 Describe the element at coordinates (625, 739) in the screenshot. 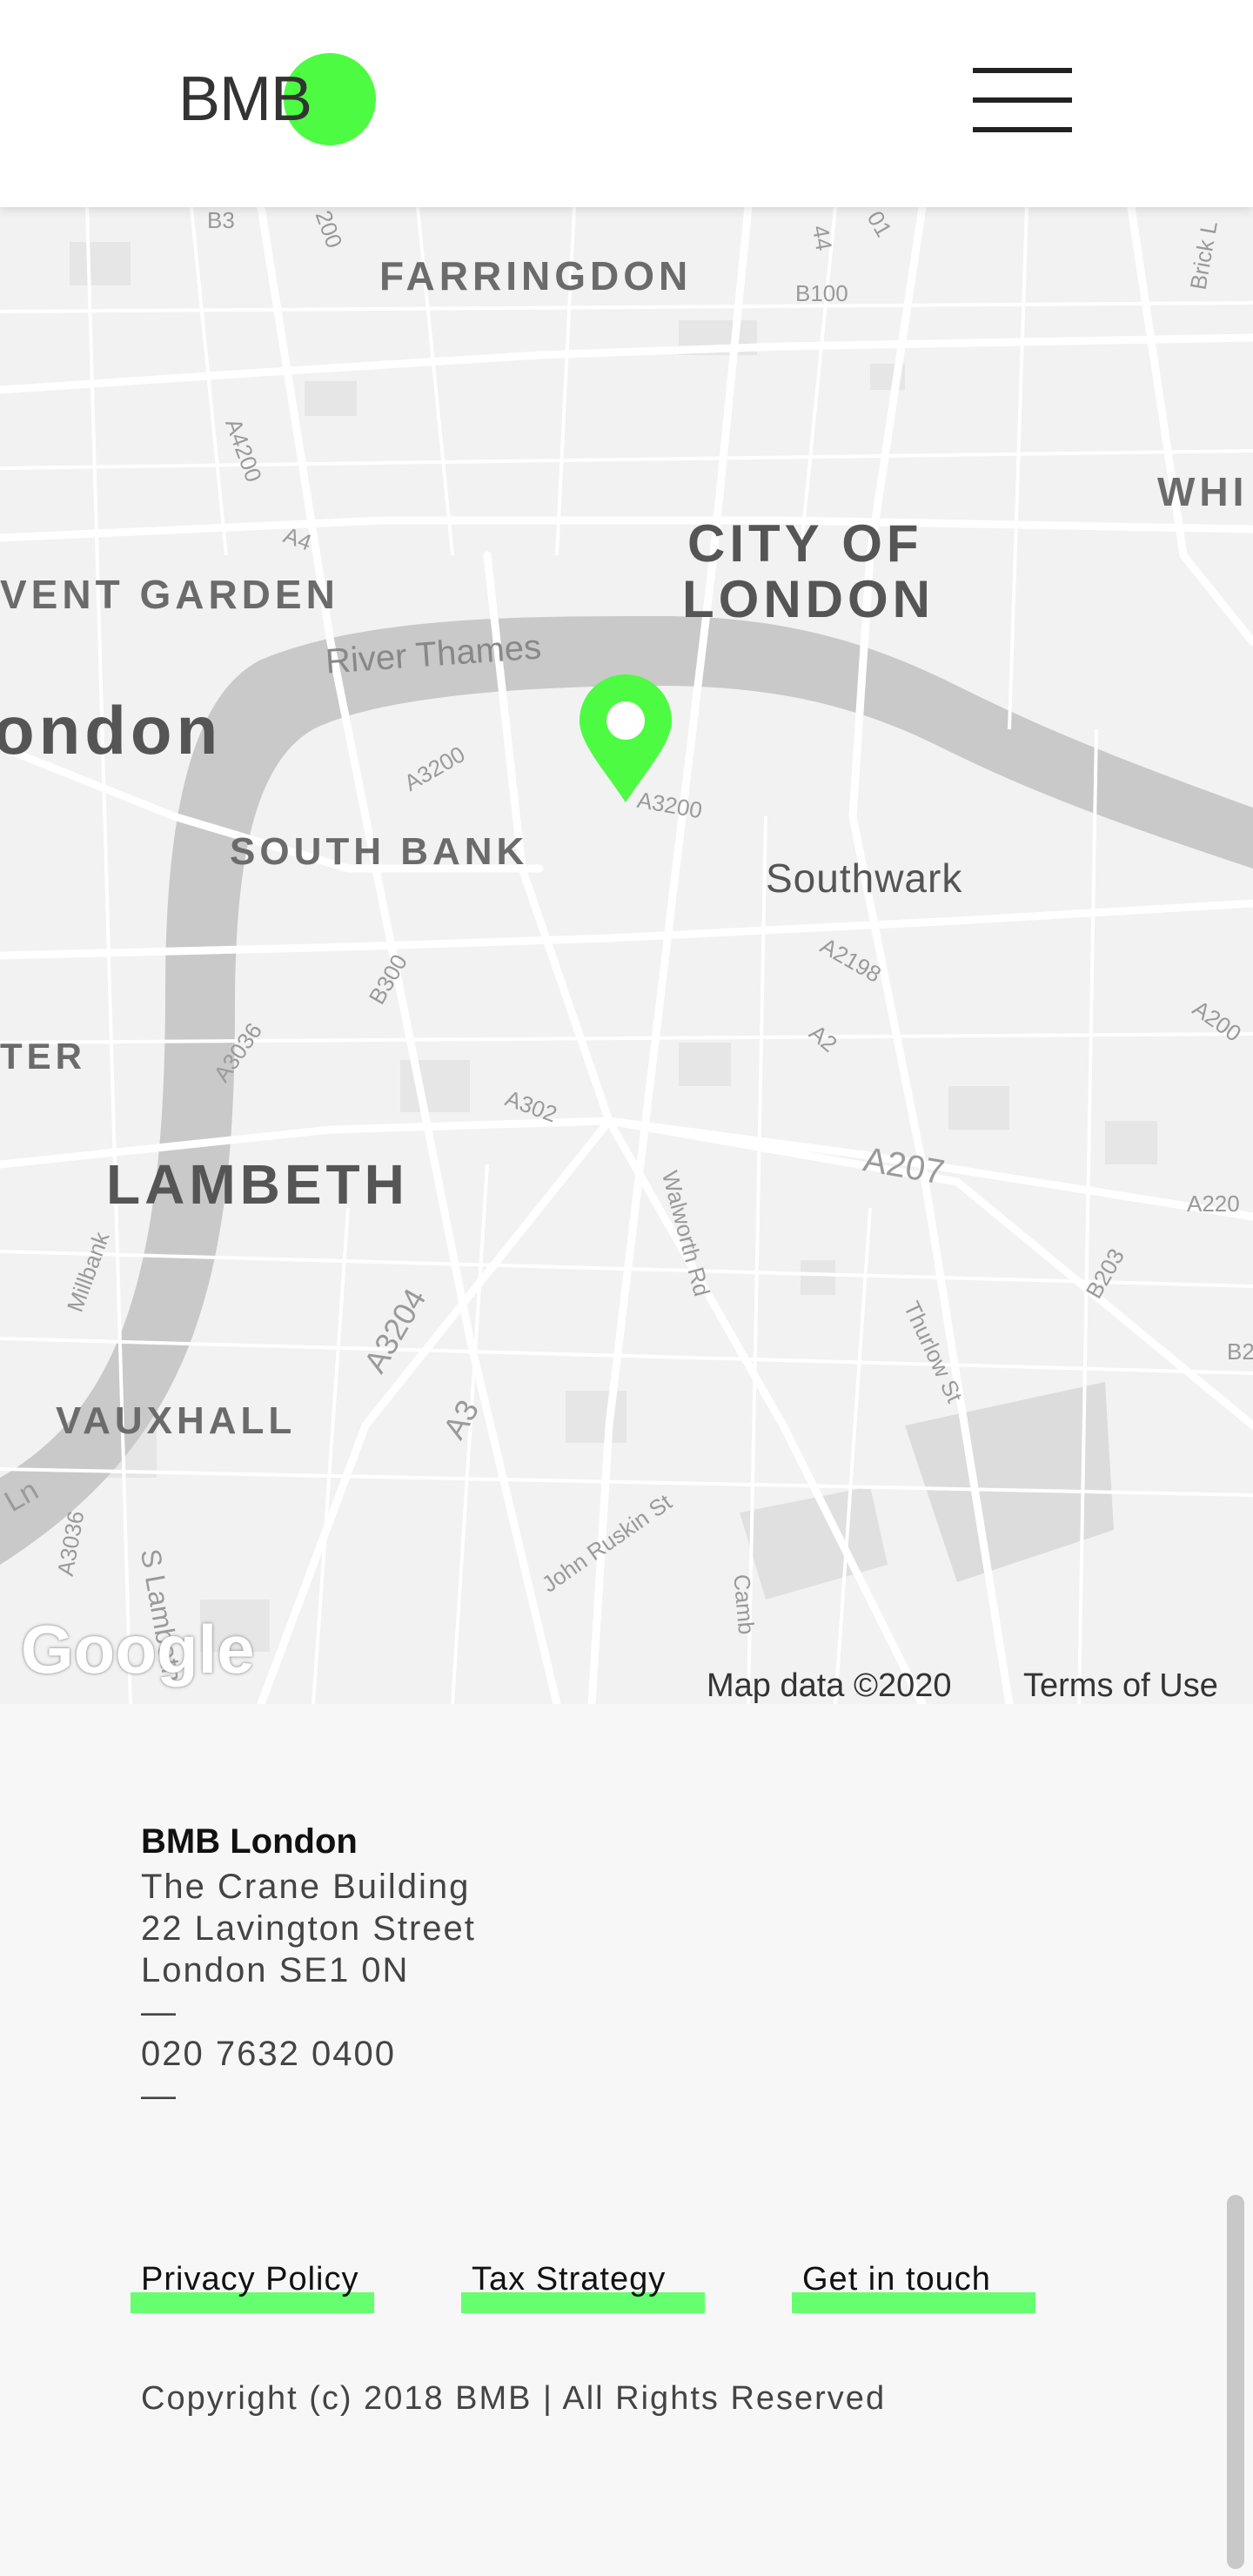

I see `map-pin-icon` at that location.